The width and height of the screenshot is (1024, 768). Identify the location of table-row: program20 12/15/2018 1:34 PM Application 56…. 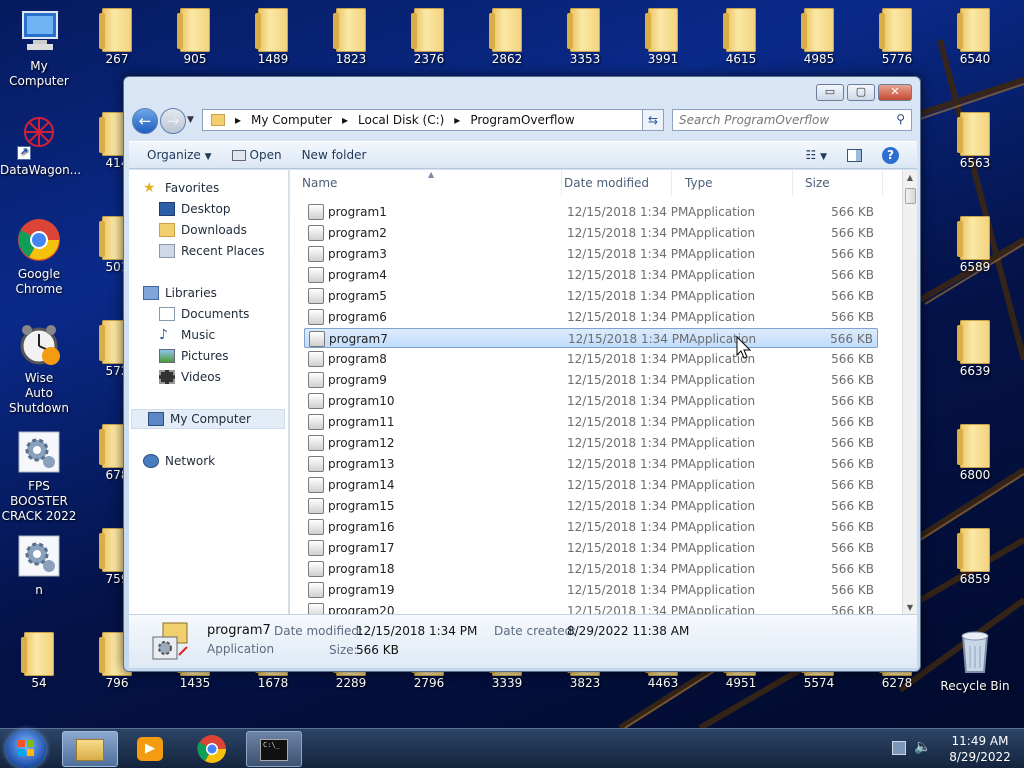
(591, 607).